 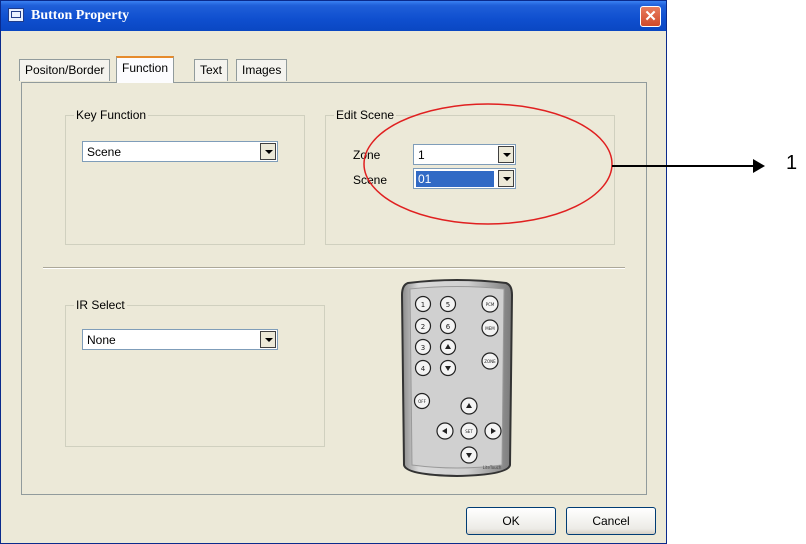 What do you see at coordinates (490, 361) in the screenshot?
I see `svg-text: ZONE` at bounding box center [490, 361].